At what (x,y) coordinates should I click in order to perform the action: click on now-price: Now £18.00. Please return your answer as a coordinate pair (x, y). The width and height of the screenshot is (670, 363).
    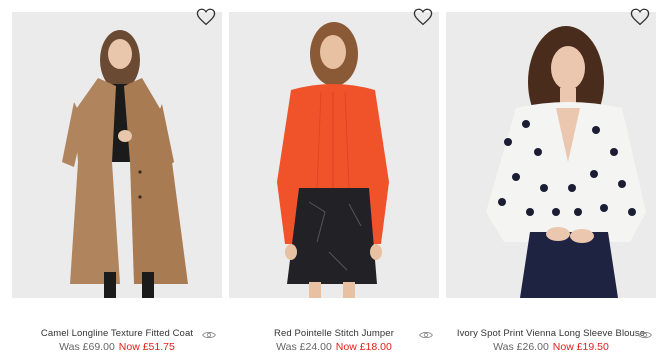
    Looking at the image, I should click on (363, 347).